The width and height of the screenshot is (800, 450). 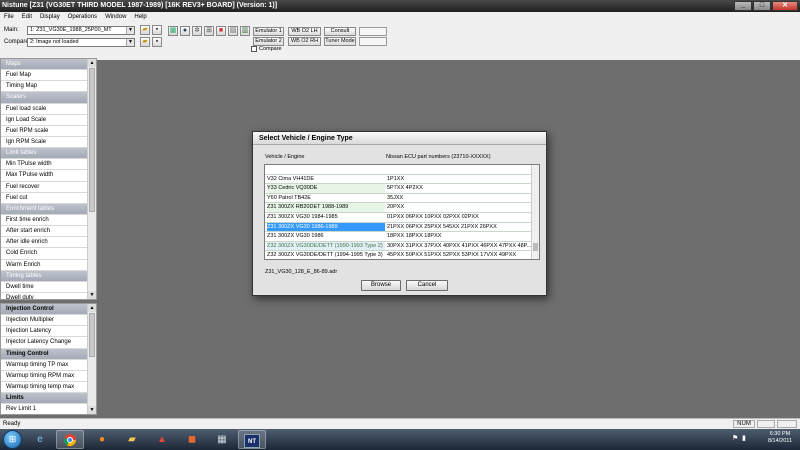 What do you see at coordinates (787, 424) in the screenshot?
I see `status-pane` at bounding box center [787, 424].